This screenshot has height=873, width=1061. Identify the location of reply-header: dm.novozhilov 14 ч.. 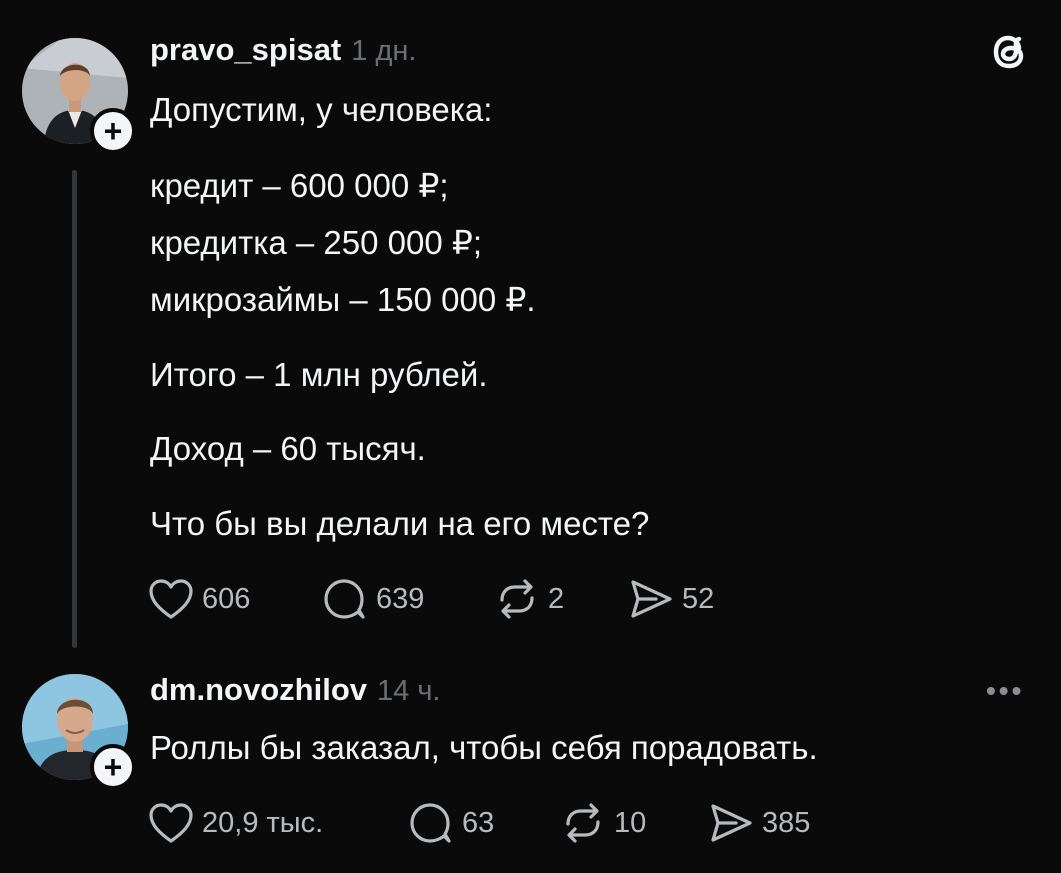
(295, 690).